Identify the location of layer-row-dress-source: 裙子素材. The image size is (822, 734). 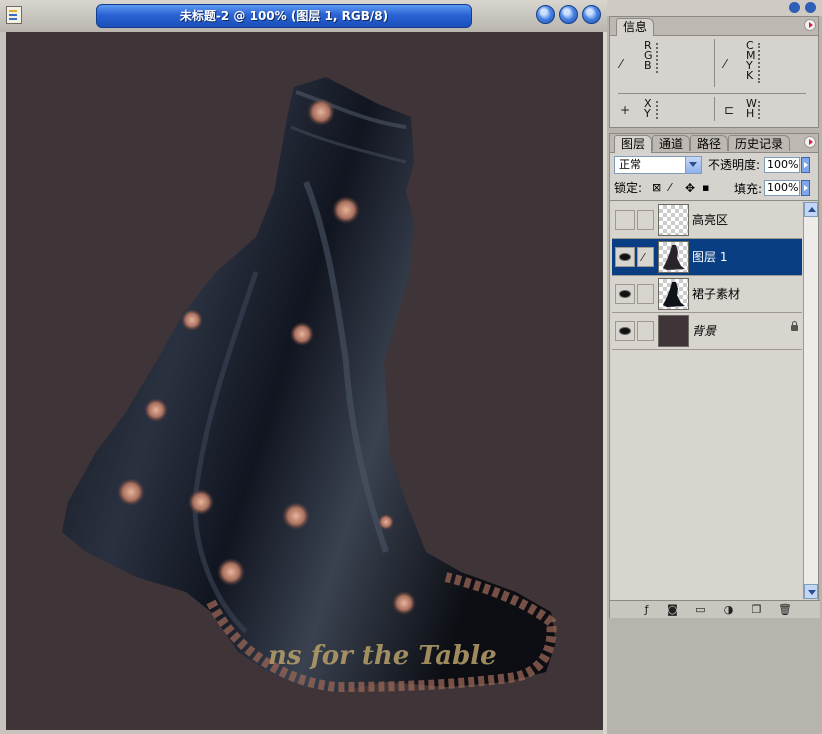
(707, 294).